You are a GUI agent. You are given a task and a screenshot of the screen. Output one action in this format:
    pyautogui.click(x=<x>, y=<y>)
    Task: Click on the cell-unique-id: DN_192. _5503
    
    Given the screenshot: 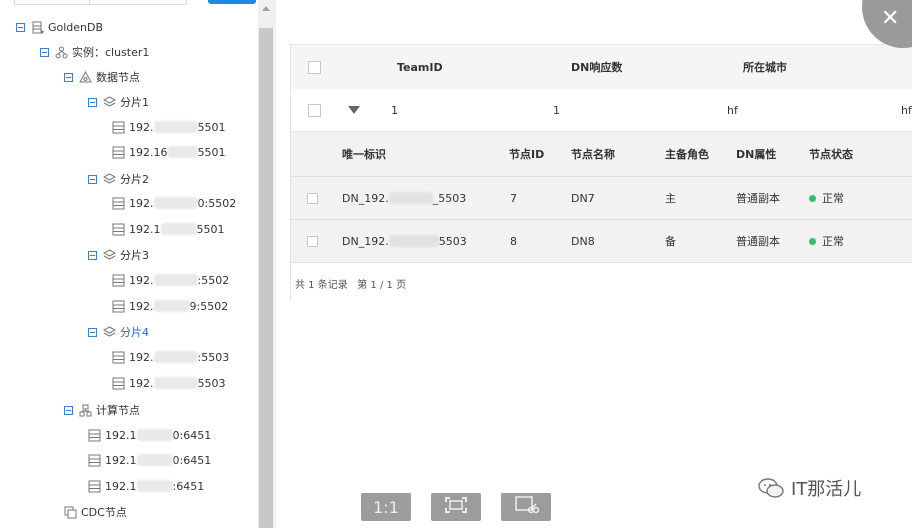 What is the action you would take?
    pyautogui.click(x=404, y=198)
    